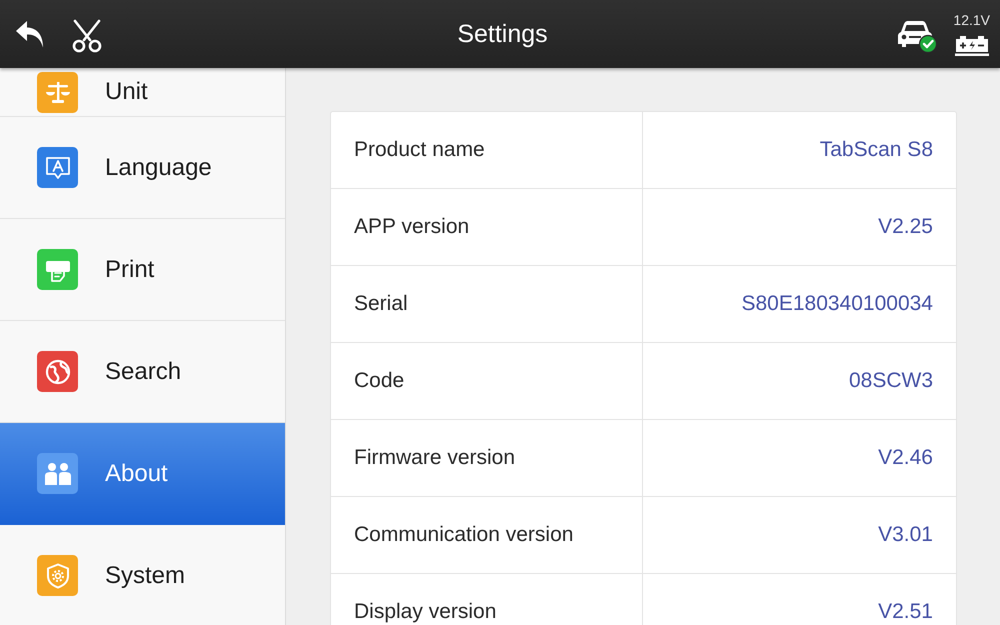  I want to click on info-label: Communication version, so click(464, 535).